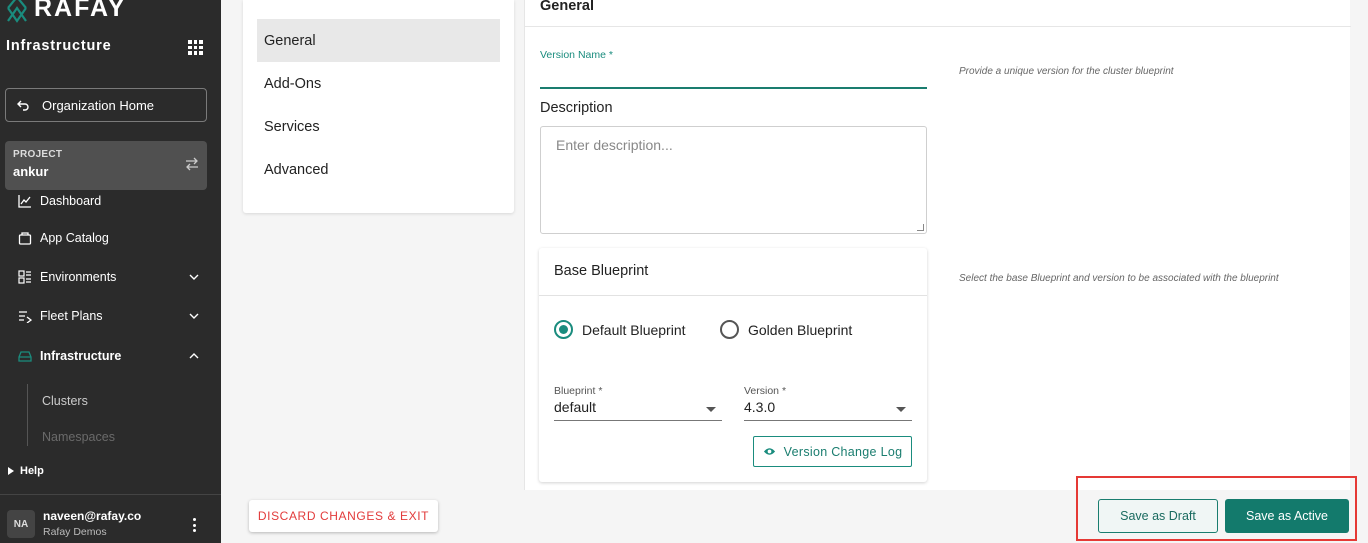 The height and width of the screenshot is (543, 1368). I want to click on radio-golden-blueprint: Golden Blueprint, so click(786, 329).